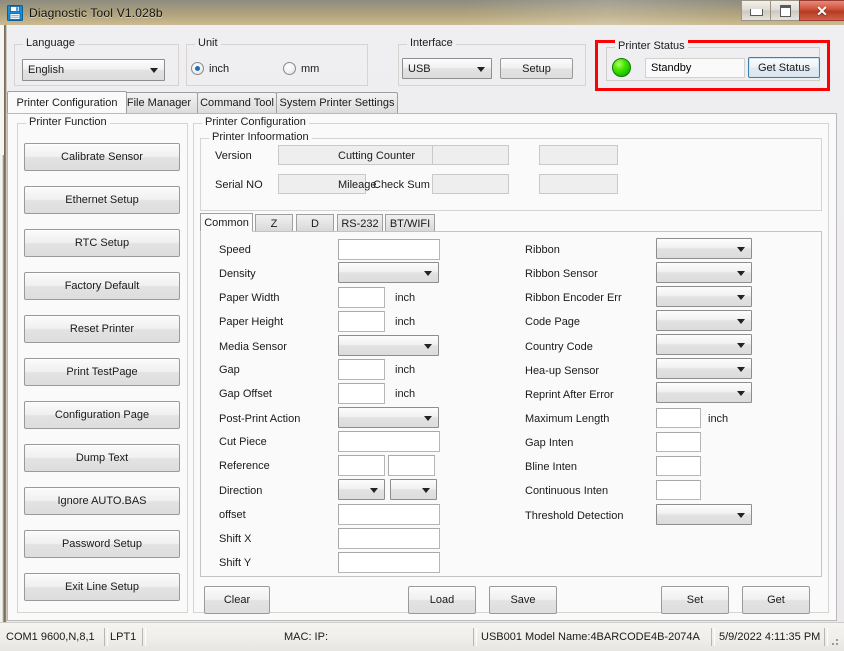  What do you see at coordinates (704, 392) in the screenshot?
I see `reprint-after-error-select` at bounding box center [704, 392].